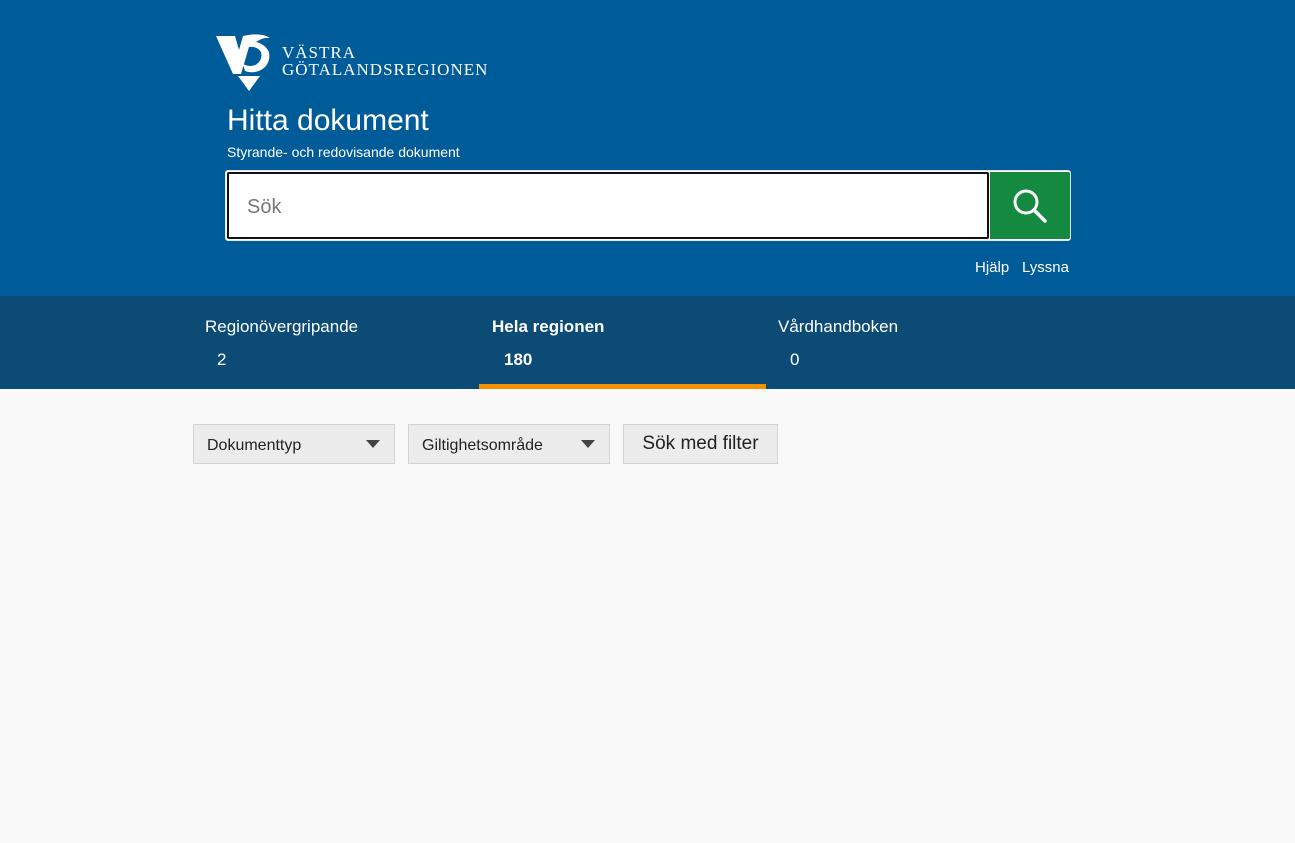  I want to click on vgr-logo: VÄSTRA GÖTALANDSREGIONEN, so click(360, 63).